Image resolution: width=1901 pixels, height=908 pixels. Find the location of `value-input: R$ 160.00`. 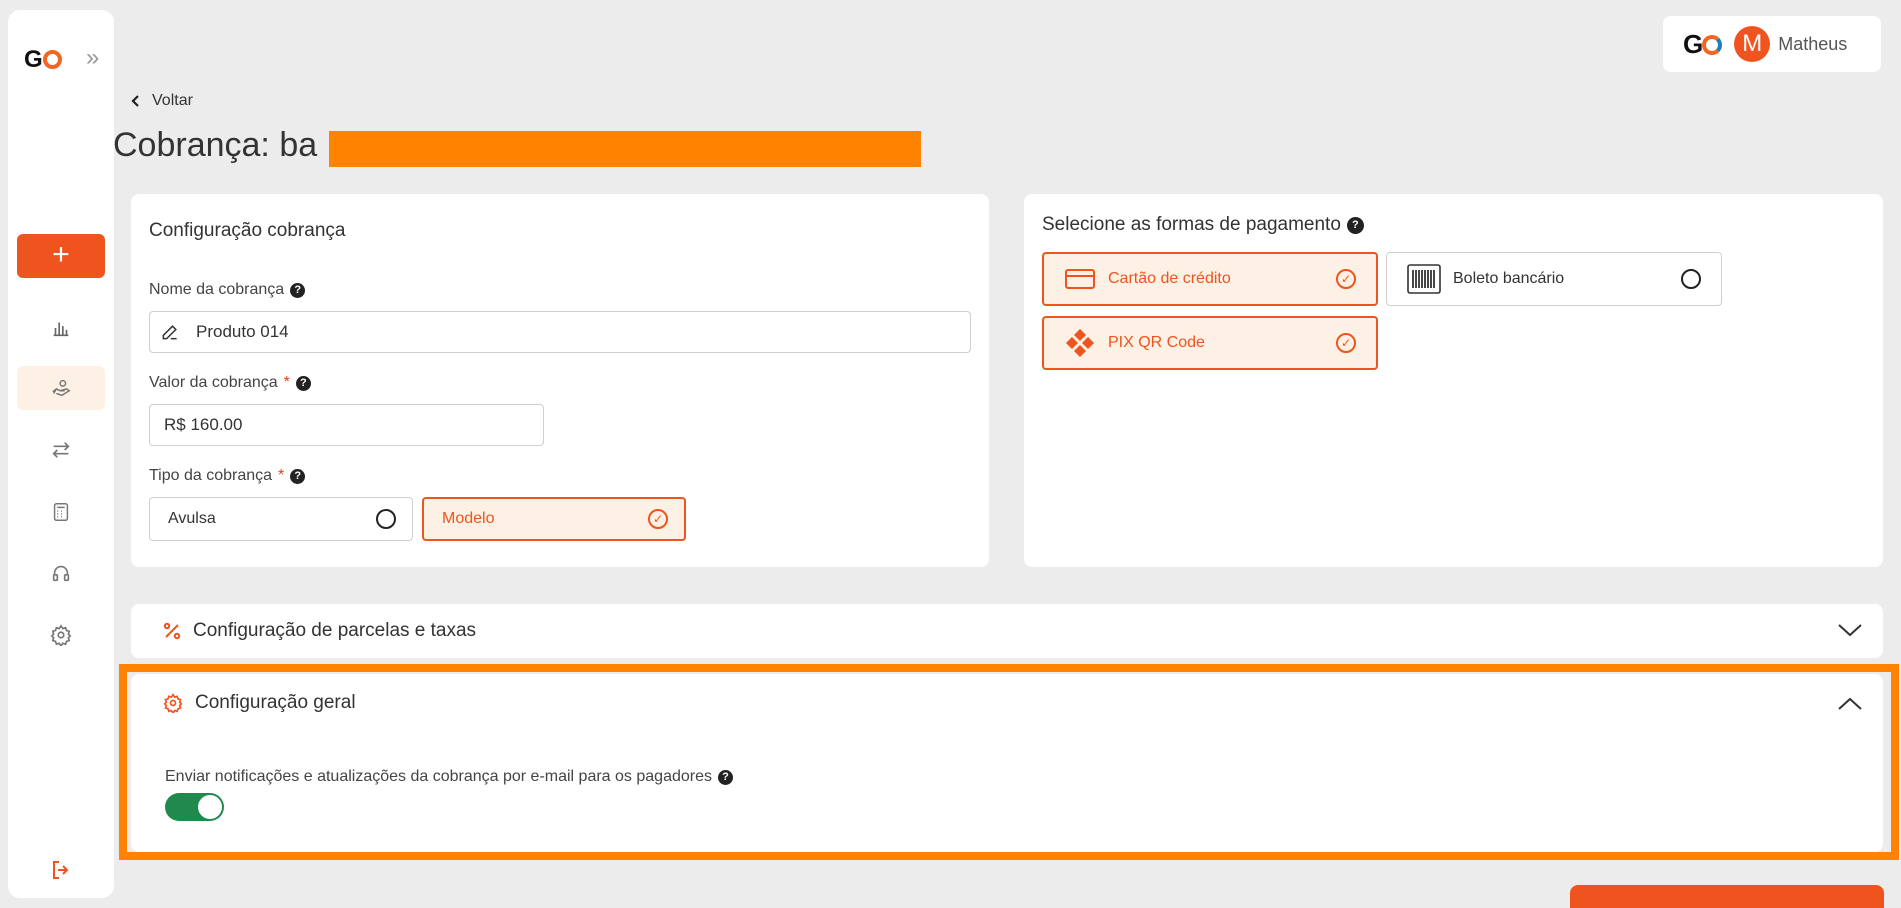

value-input: R$ 160.00 is located at coordinates (346, 425).